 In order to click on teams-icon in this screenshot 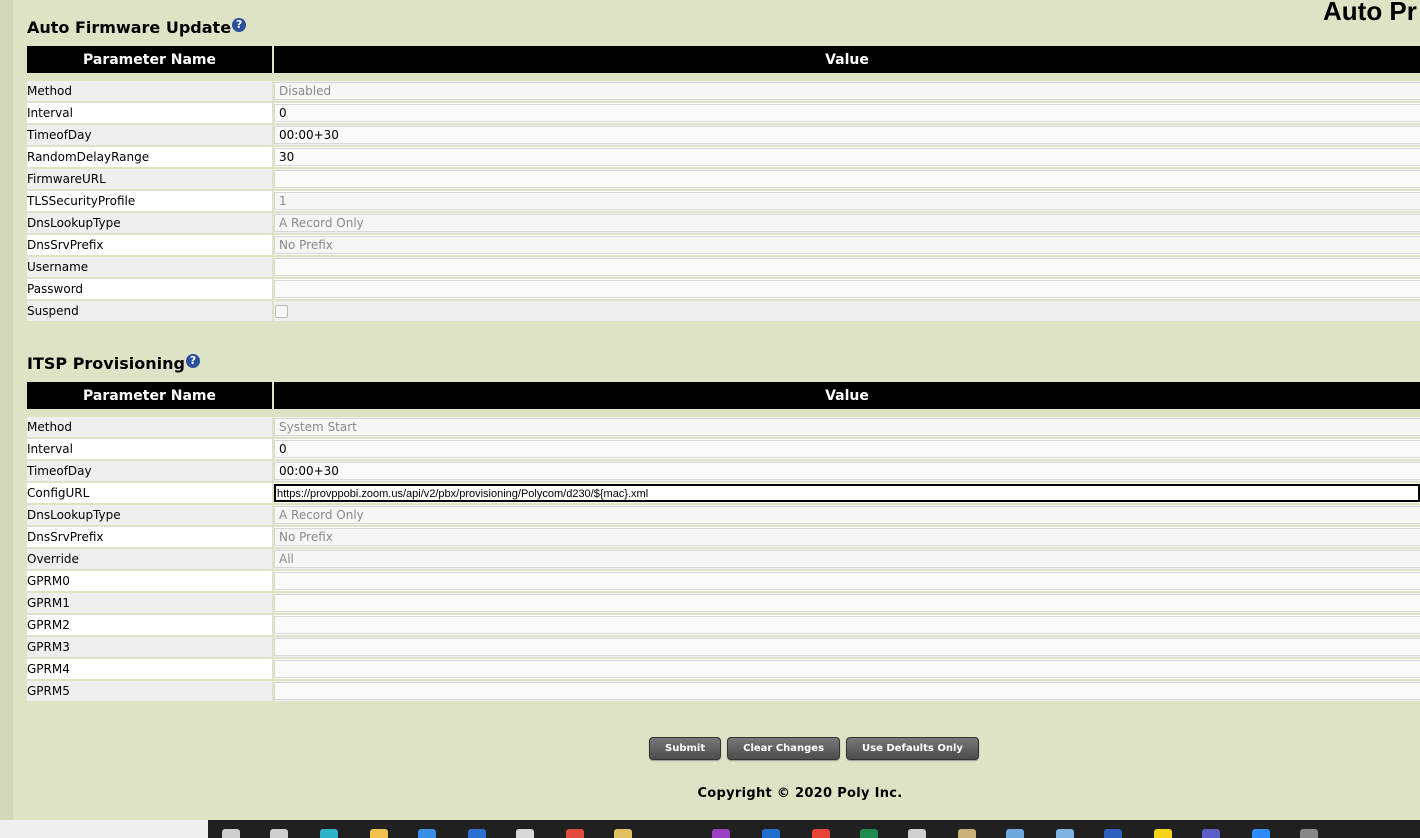, I will do `click(1211, 833)`.